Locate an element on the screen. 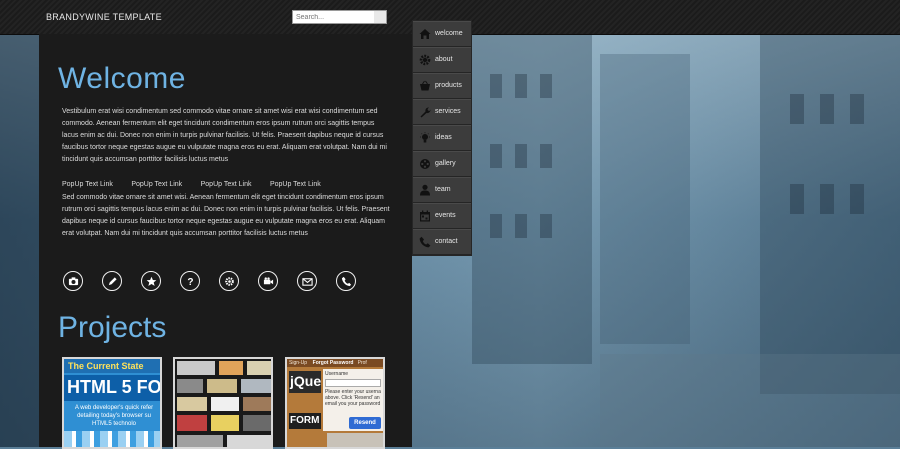 The image size is (900, 449). brand-title: BRANDYWINE TEMPLATE is located at coordinates (104, 17).